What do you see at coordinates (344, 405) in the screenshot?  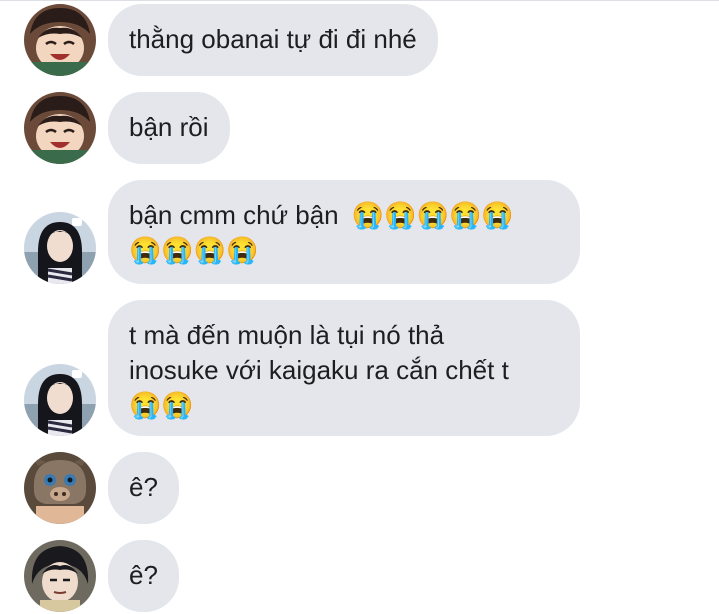 I see `message-line: 😭😭` at bounding box center [344, 405].